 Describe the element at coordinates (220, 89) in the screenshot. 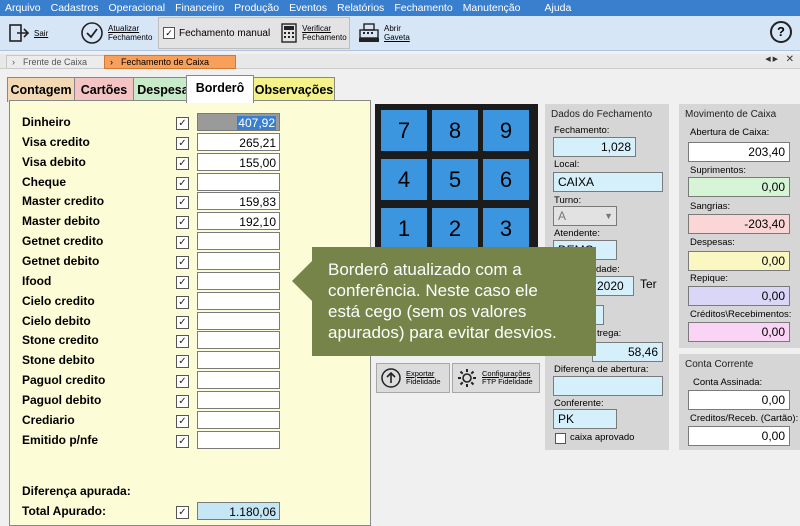

I see `tab-bordero: Borderô` at that location.